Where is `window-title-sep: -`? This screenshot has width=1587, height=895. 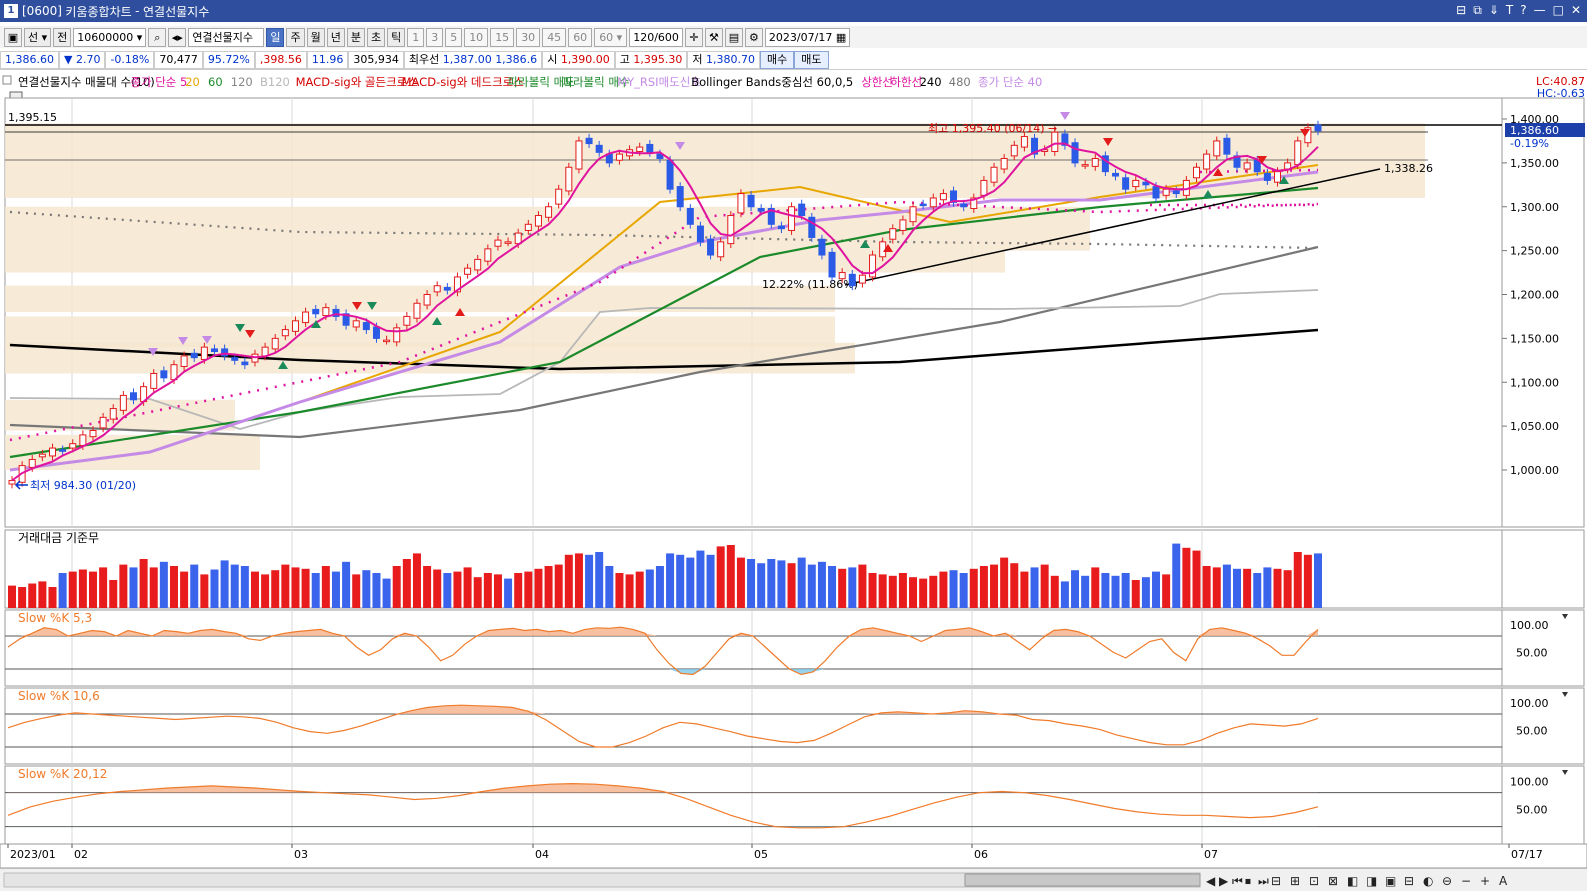
window-title-sep: - is located at coordinates (137, 11).